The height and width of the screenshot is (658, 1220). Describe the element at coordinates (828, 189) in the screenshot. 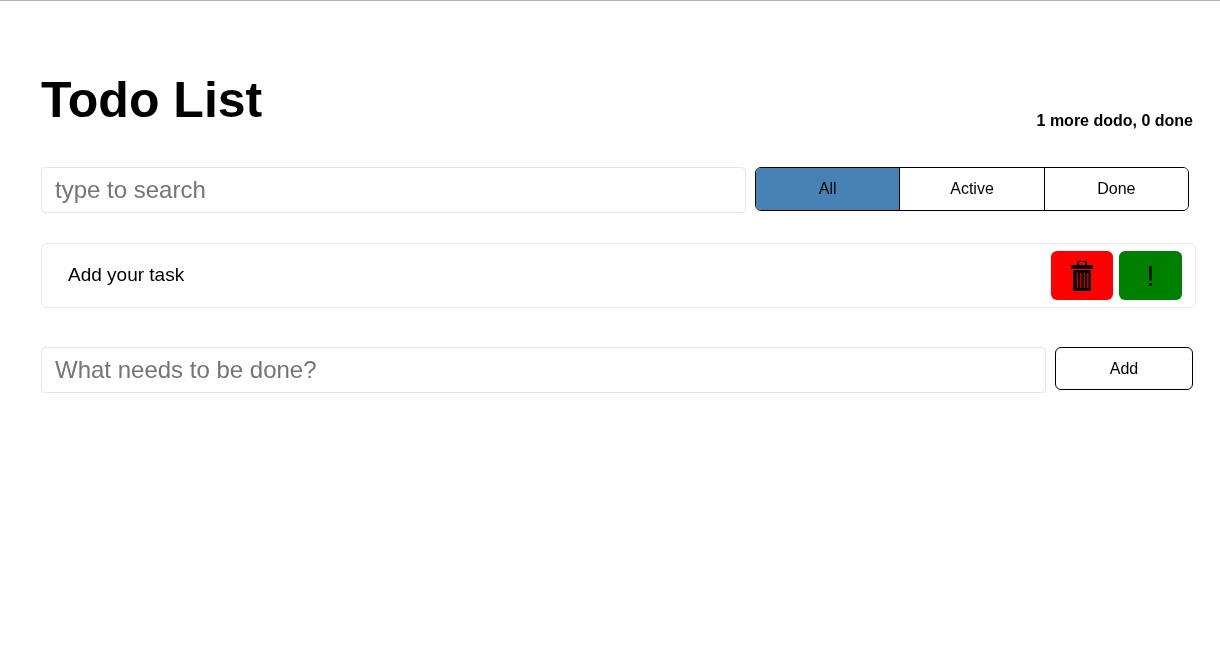

I see `filter-tab: All` at that location.